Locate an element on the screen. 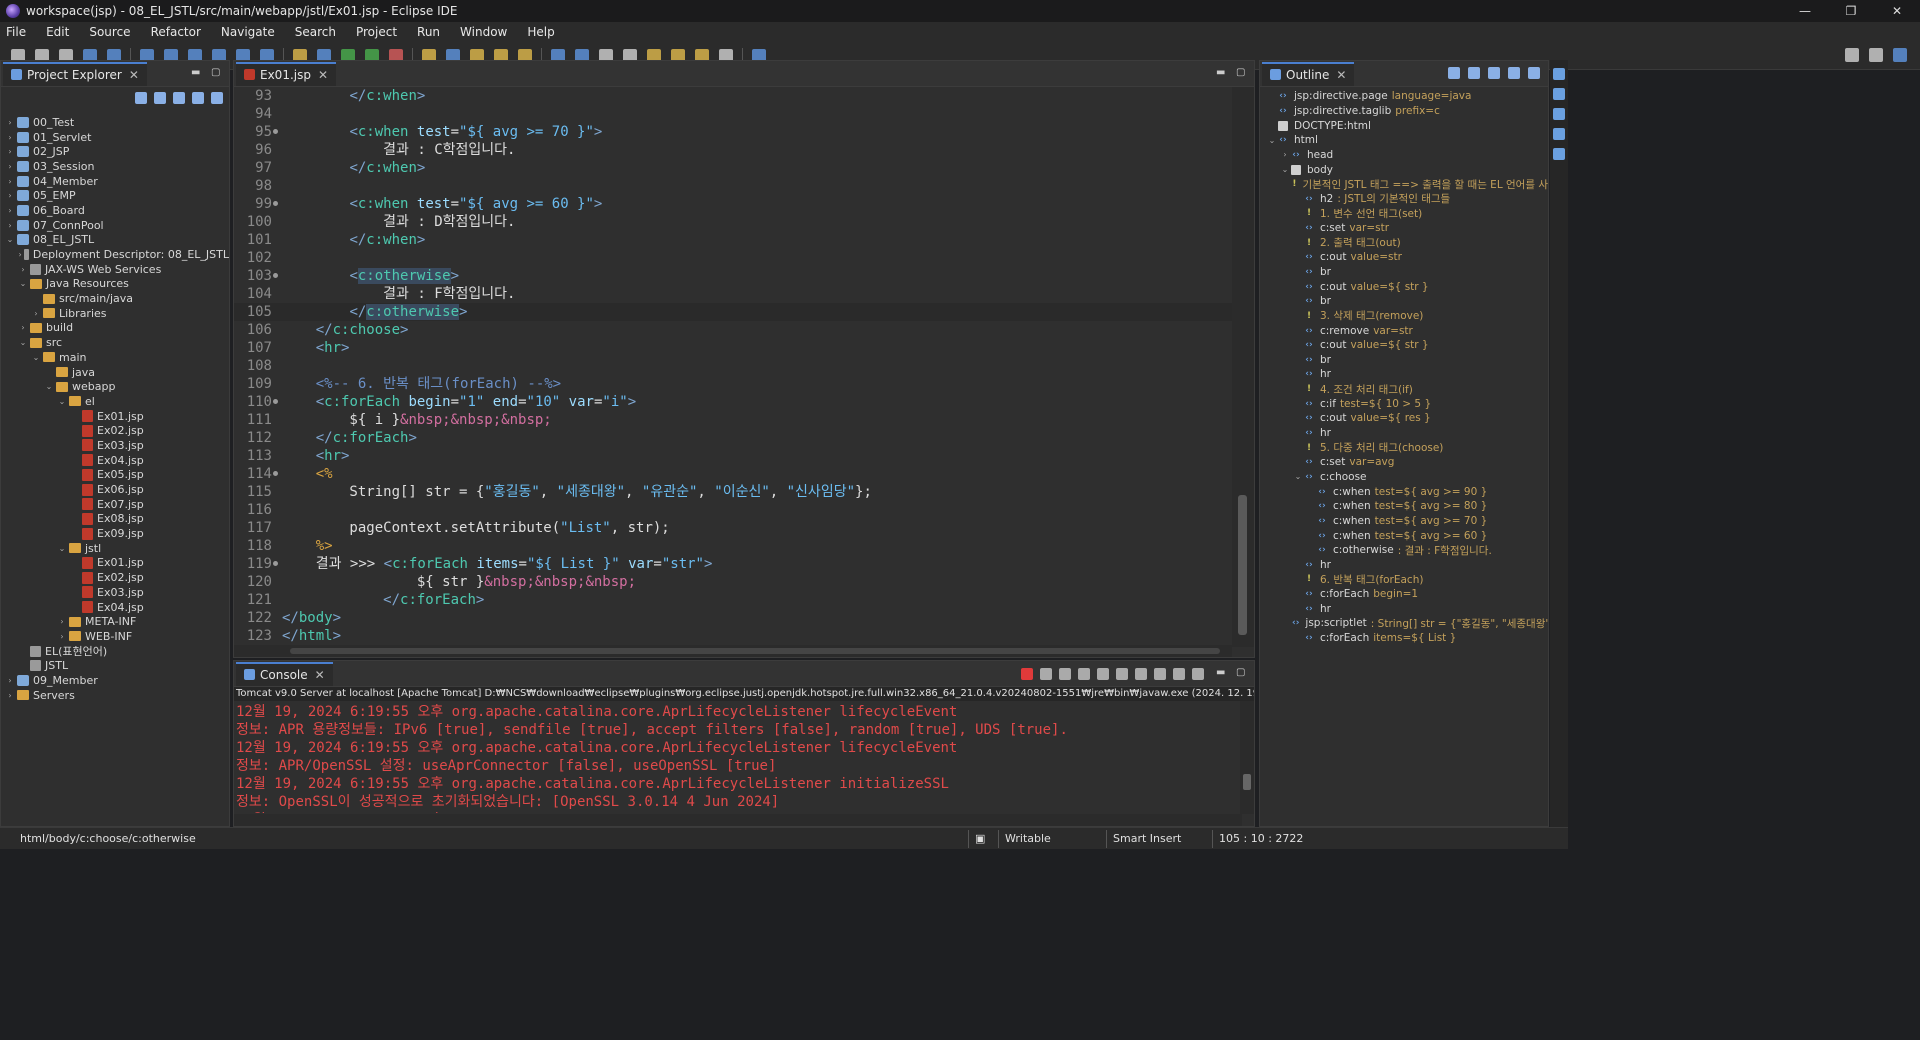 The height and width of the screenshot is (1040, 1920). menu-file: File is located at coordinates (16, 32).